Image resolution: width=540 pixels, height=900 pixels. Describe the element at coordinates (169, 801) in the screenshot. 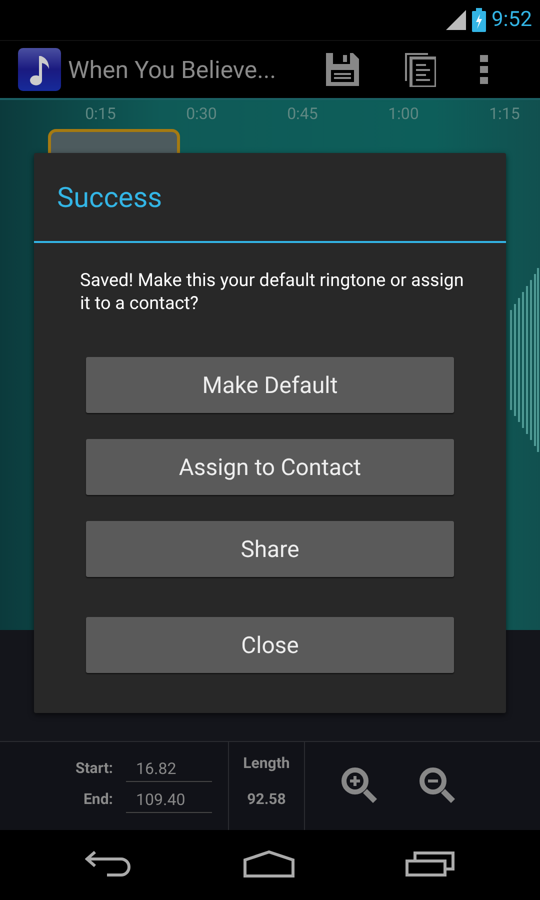

I see `end-field: 109.40` at that location.